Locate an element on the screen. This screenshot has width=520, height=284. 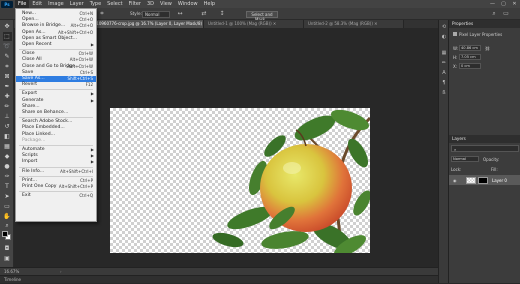
file-menu-item-exit: Exit Ctrl+Q is located at coordinates (56, 196).